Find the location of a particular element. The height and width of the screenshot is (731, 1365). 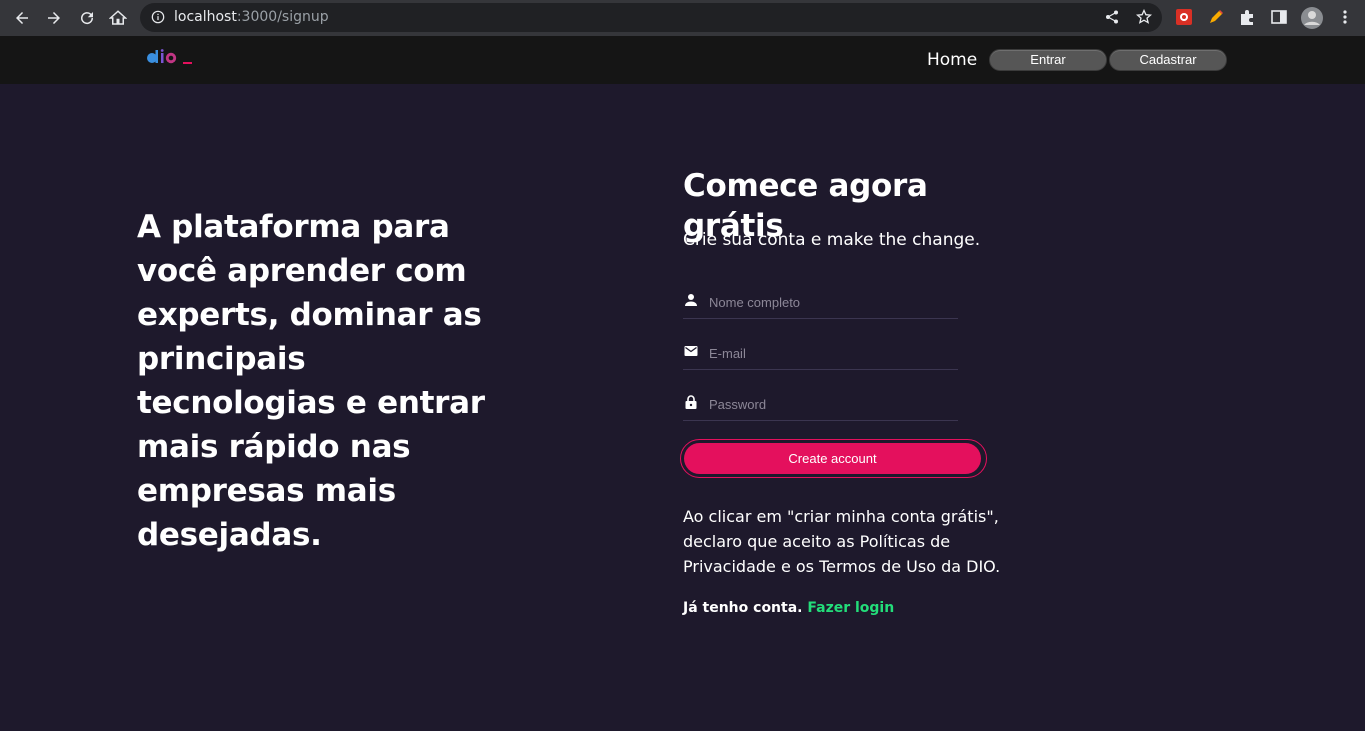

dio-logo: dio is located at coordinates (170, 58).